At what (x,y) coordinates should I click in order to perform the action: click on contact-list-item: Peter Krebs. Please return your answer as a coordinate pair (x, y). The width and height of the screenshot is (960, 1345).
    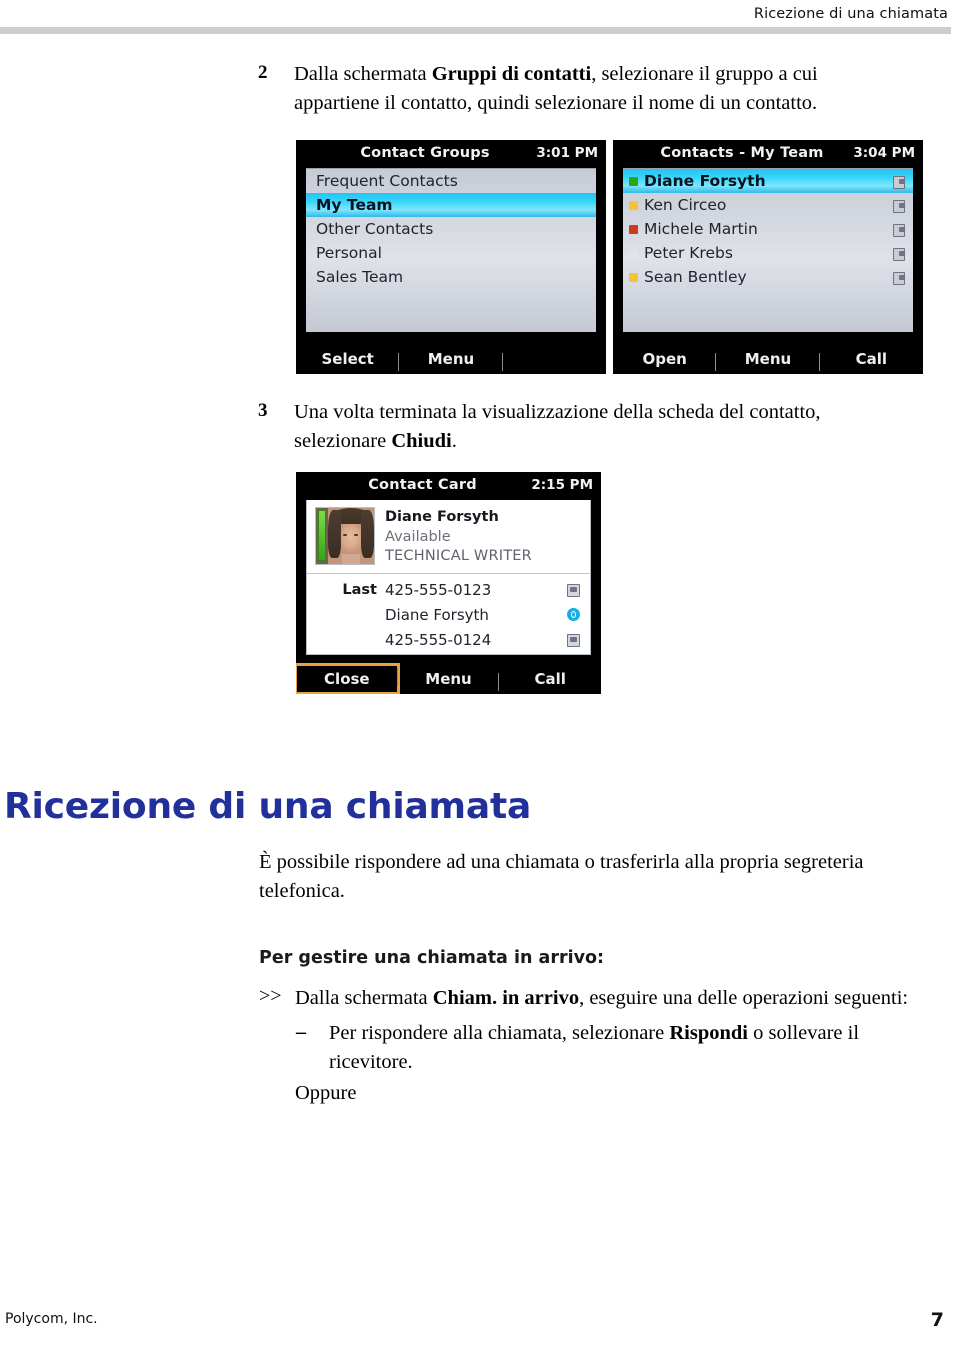
    Looking at the image, I should click on (768, 253).